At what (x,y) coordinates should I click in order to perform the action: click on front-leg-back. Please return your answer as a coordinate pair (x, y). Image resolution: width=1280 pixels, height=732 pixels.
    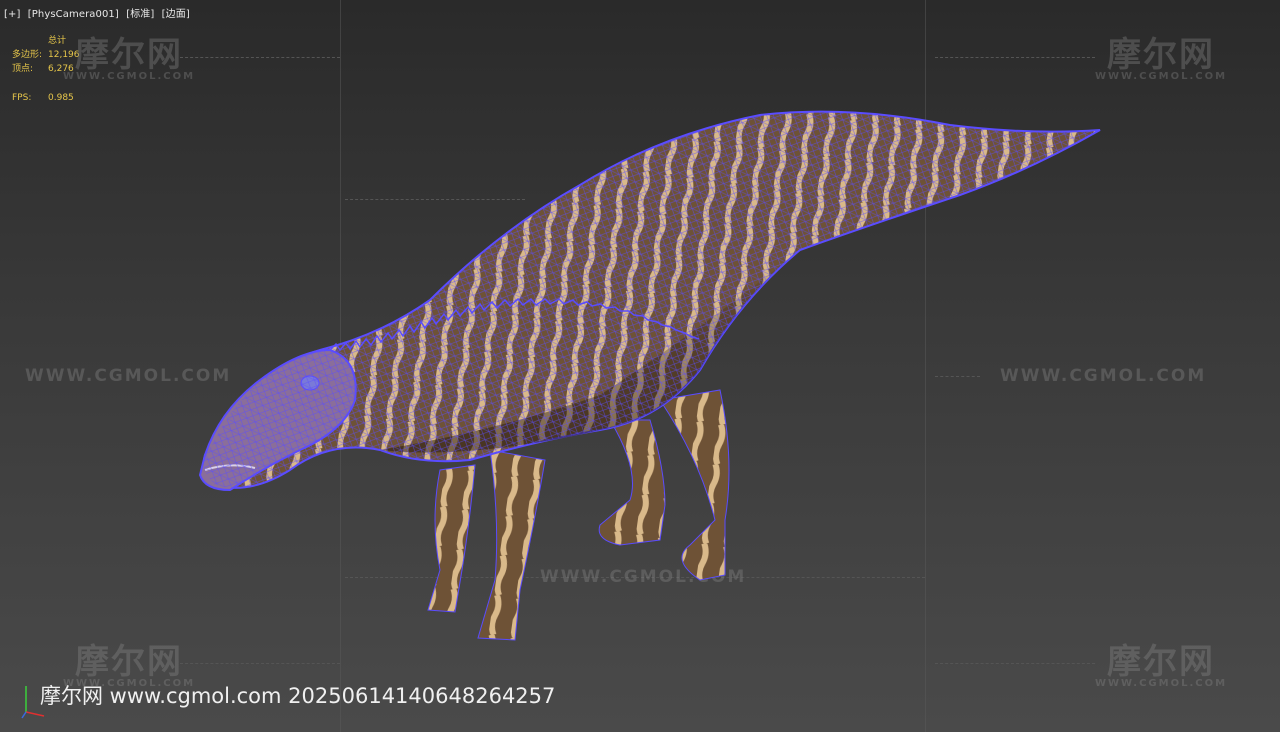
    Looking at the image, I should click on (451, 538).